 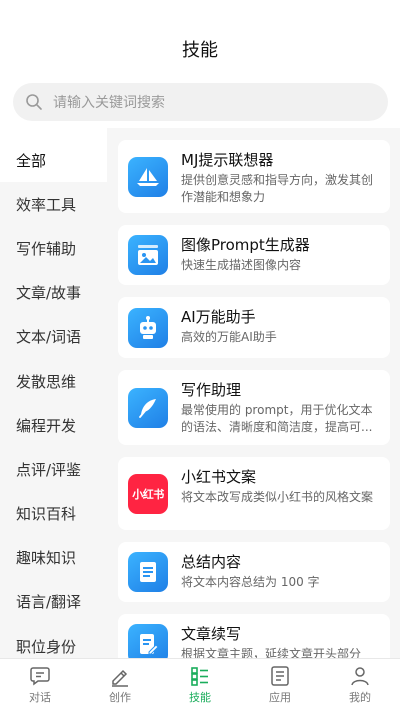 I want to click on tab-skills: 技能, so click(x=200, y=685).